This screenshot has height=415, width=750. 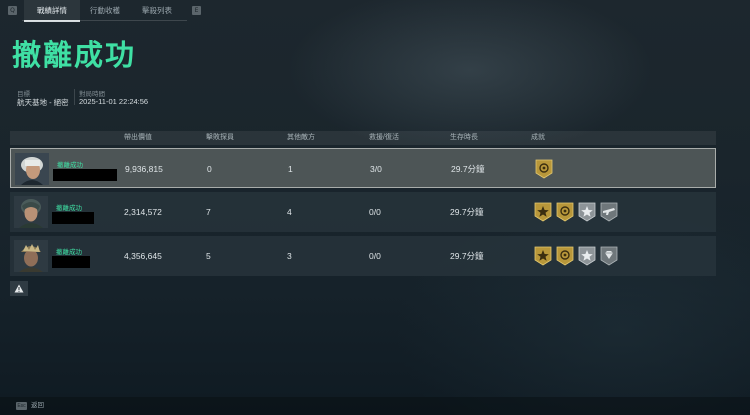 I want to click on other-enemies-cell: 4, so click(x=289, y=212).